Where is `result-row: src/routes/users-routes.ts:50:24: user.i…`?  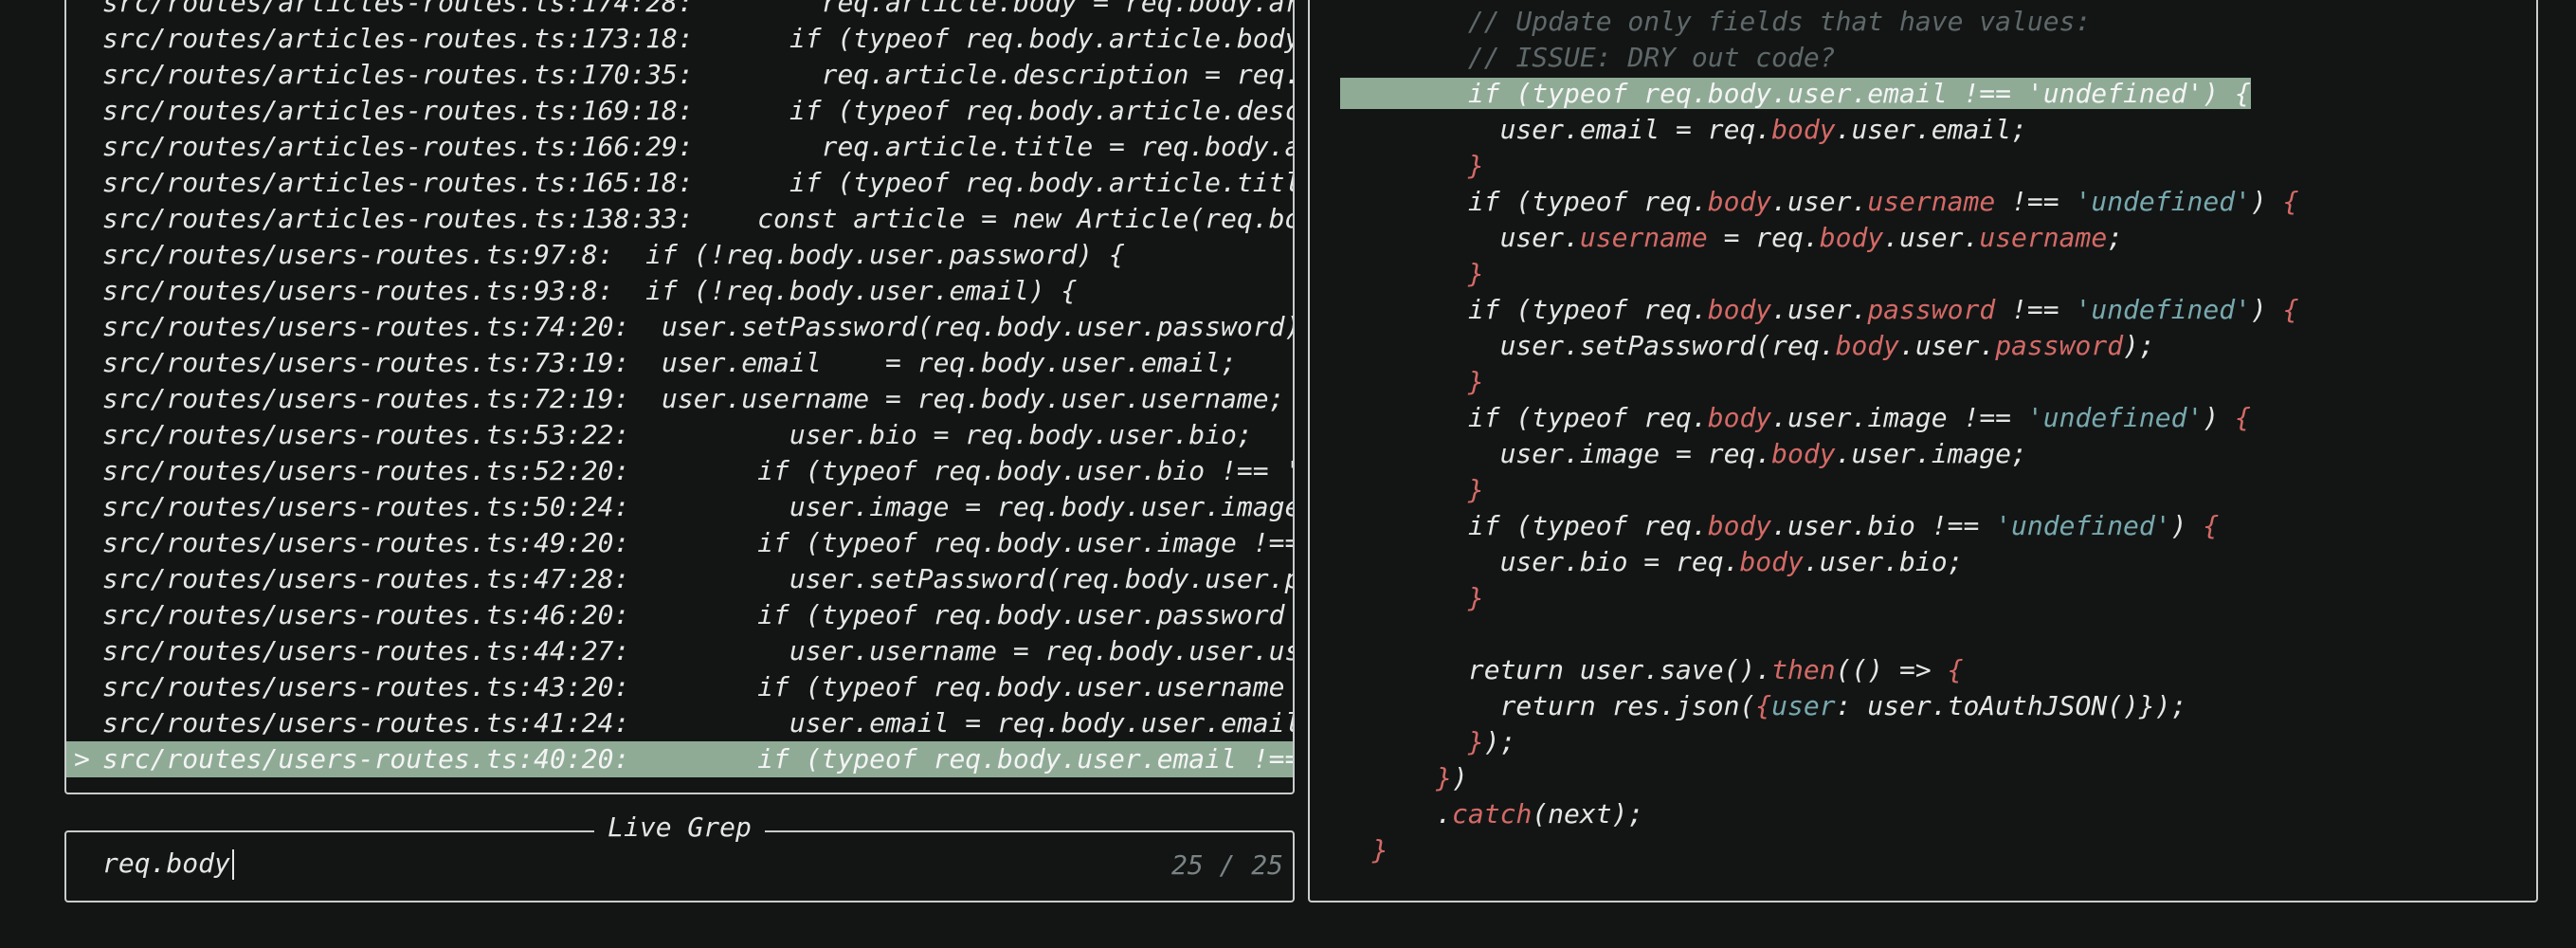
result-row: src/routes/users-routes.ts:50:24: user.i… is located at coordinates (679, 507).